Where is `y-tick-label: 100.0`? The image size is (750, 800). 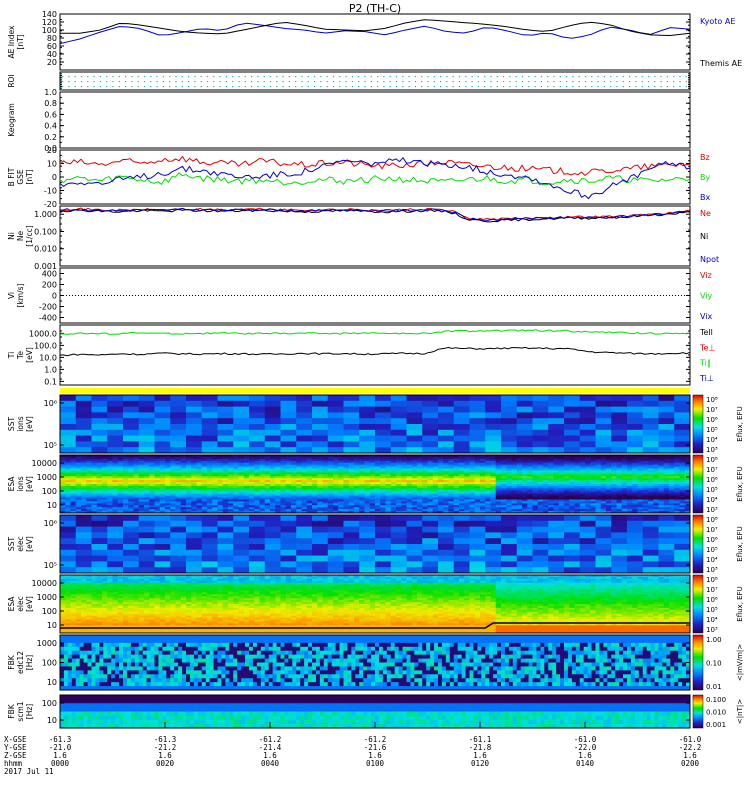
y-tick-label: 100.0 is located at coordinates (45, 345).